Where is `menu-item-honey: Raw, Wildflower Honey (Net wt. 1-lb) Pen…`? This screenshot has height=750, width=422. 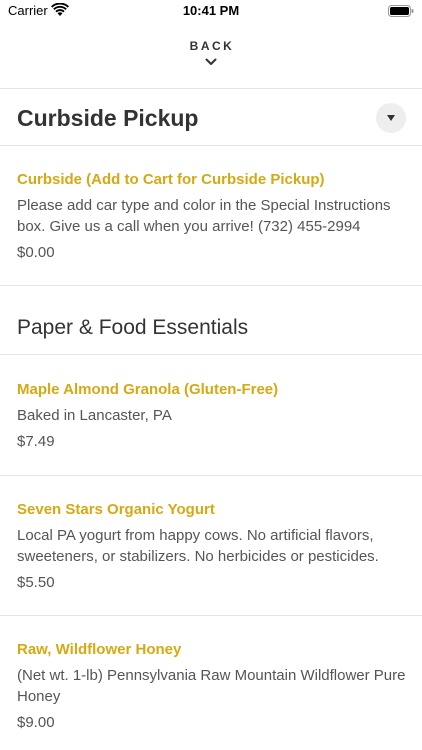
menu-item-honey: Raw, Wildflower Honey (Net wt. 1-lb) Pen… is located at coordinates (212, 686).